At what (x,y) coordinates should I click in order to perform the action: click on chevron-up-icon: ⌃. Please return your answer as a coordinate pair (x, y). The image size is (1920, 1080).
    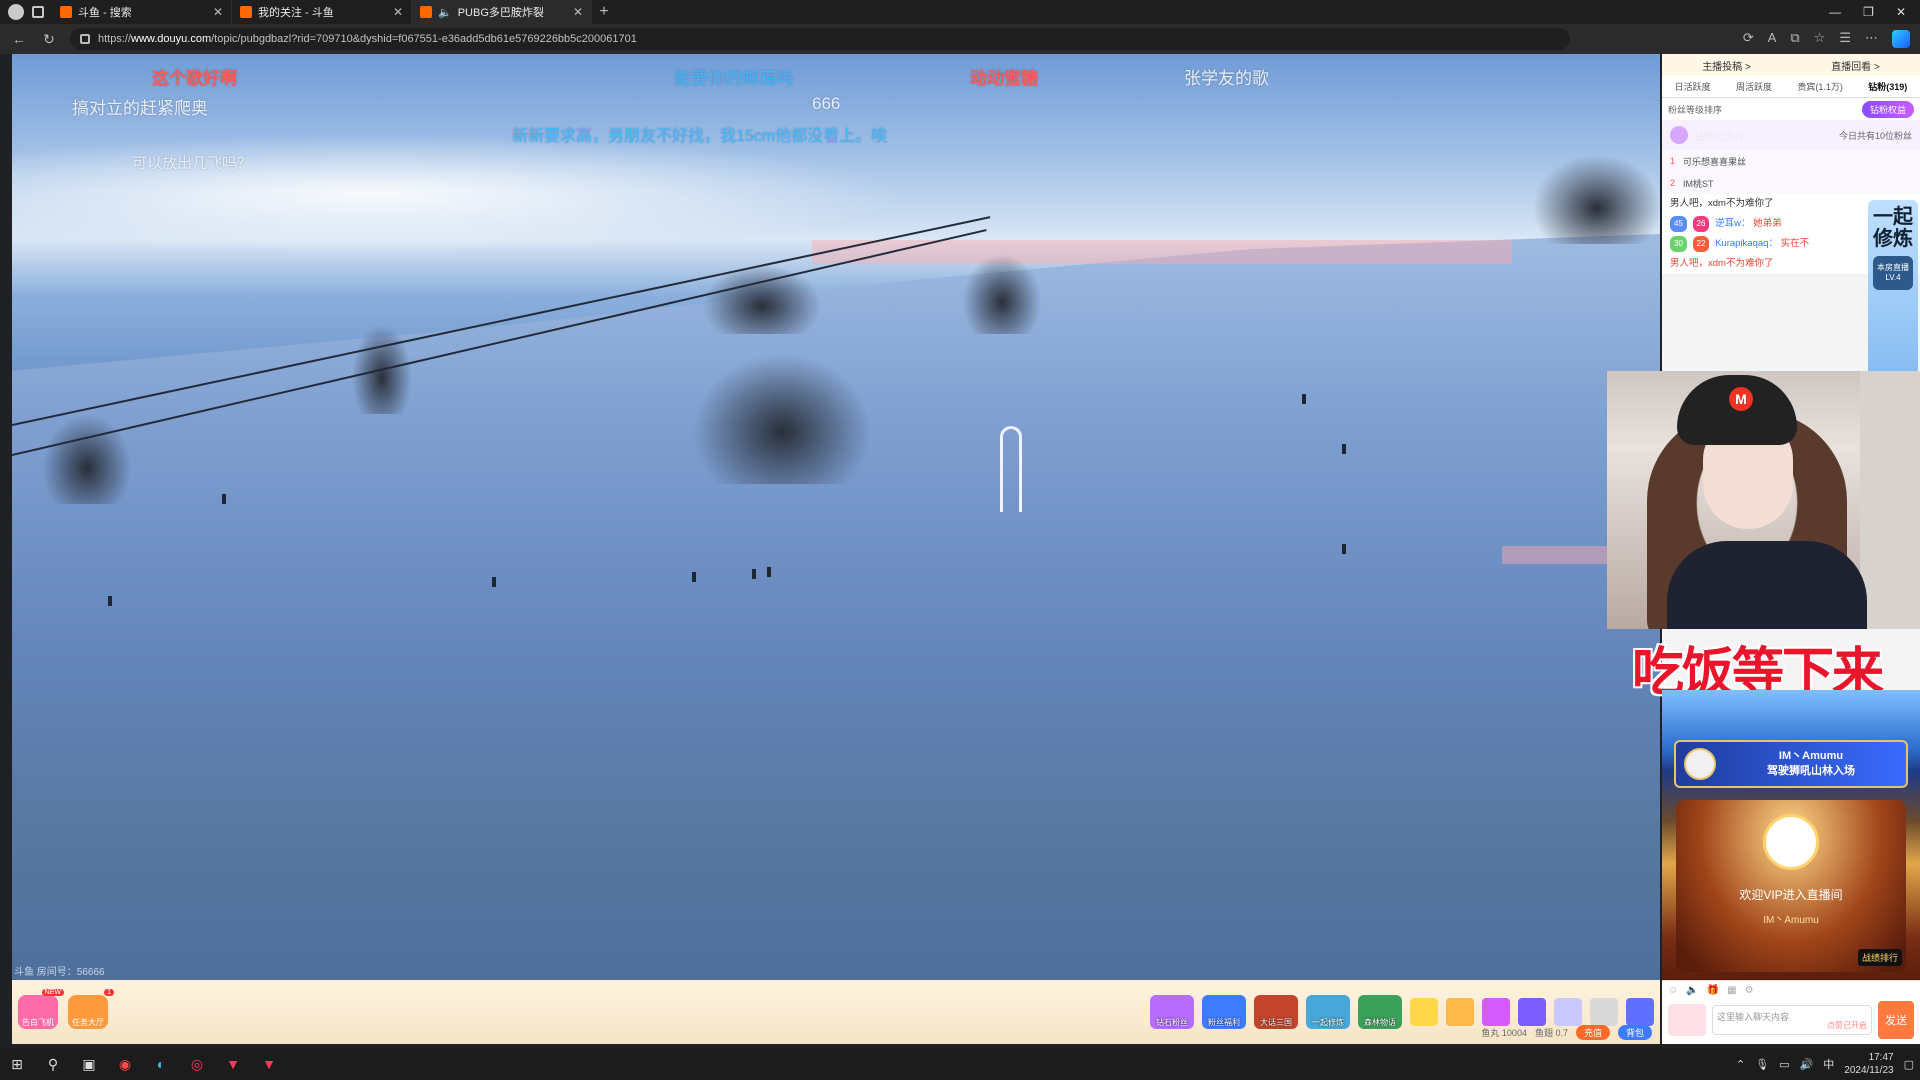
    Looking at the image, I should click on (1740, 1064).